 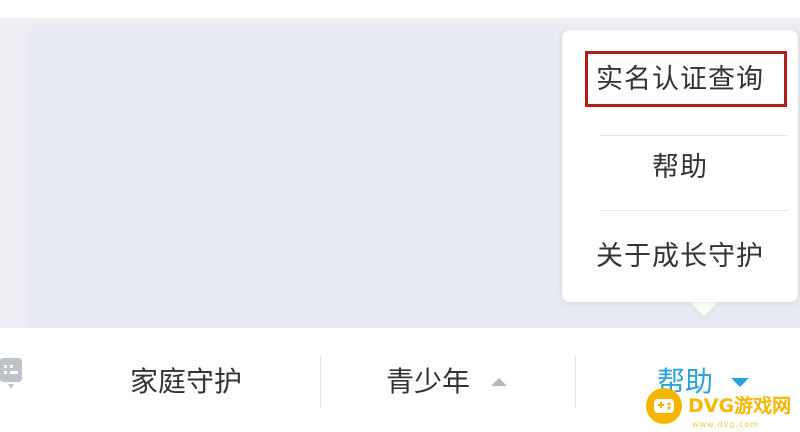 I want to click on highlight-annotation-box, so click(x=686, y=79).